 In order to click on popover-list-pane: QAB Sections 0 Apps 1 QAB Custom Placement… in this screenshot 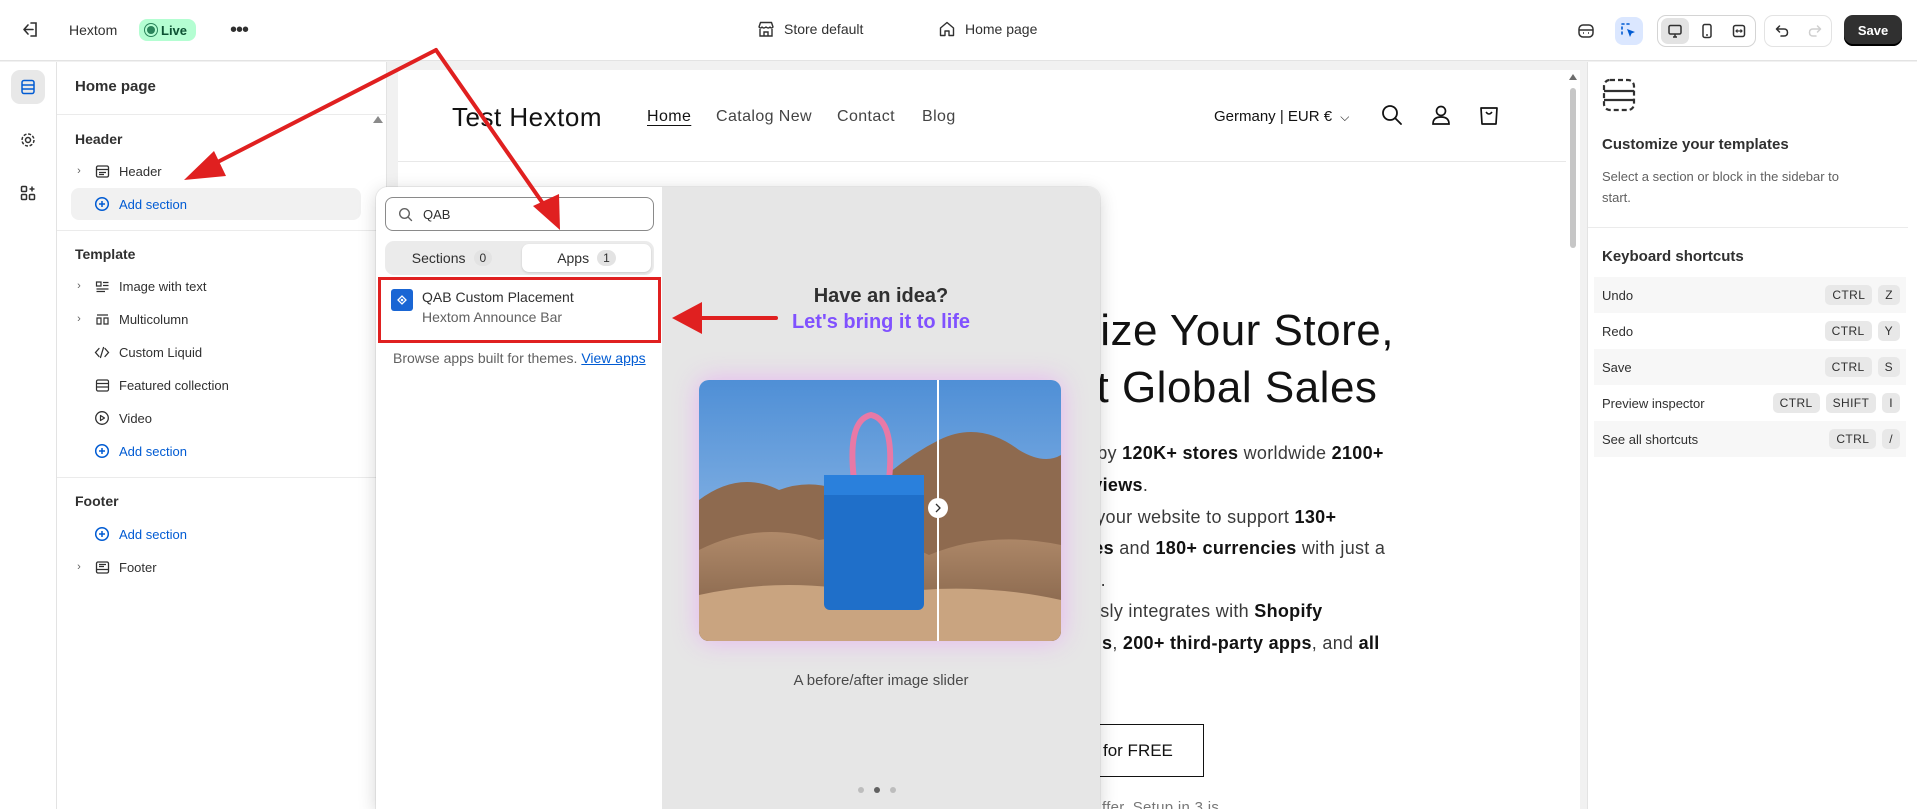, I will do `click(519, 498)`.